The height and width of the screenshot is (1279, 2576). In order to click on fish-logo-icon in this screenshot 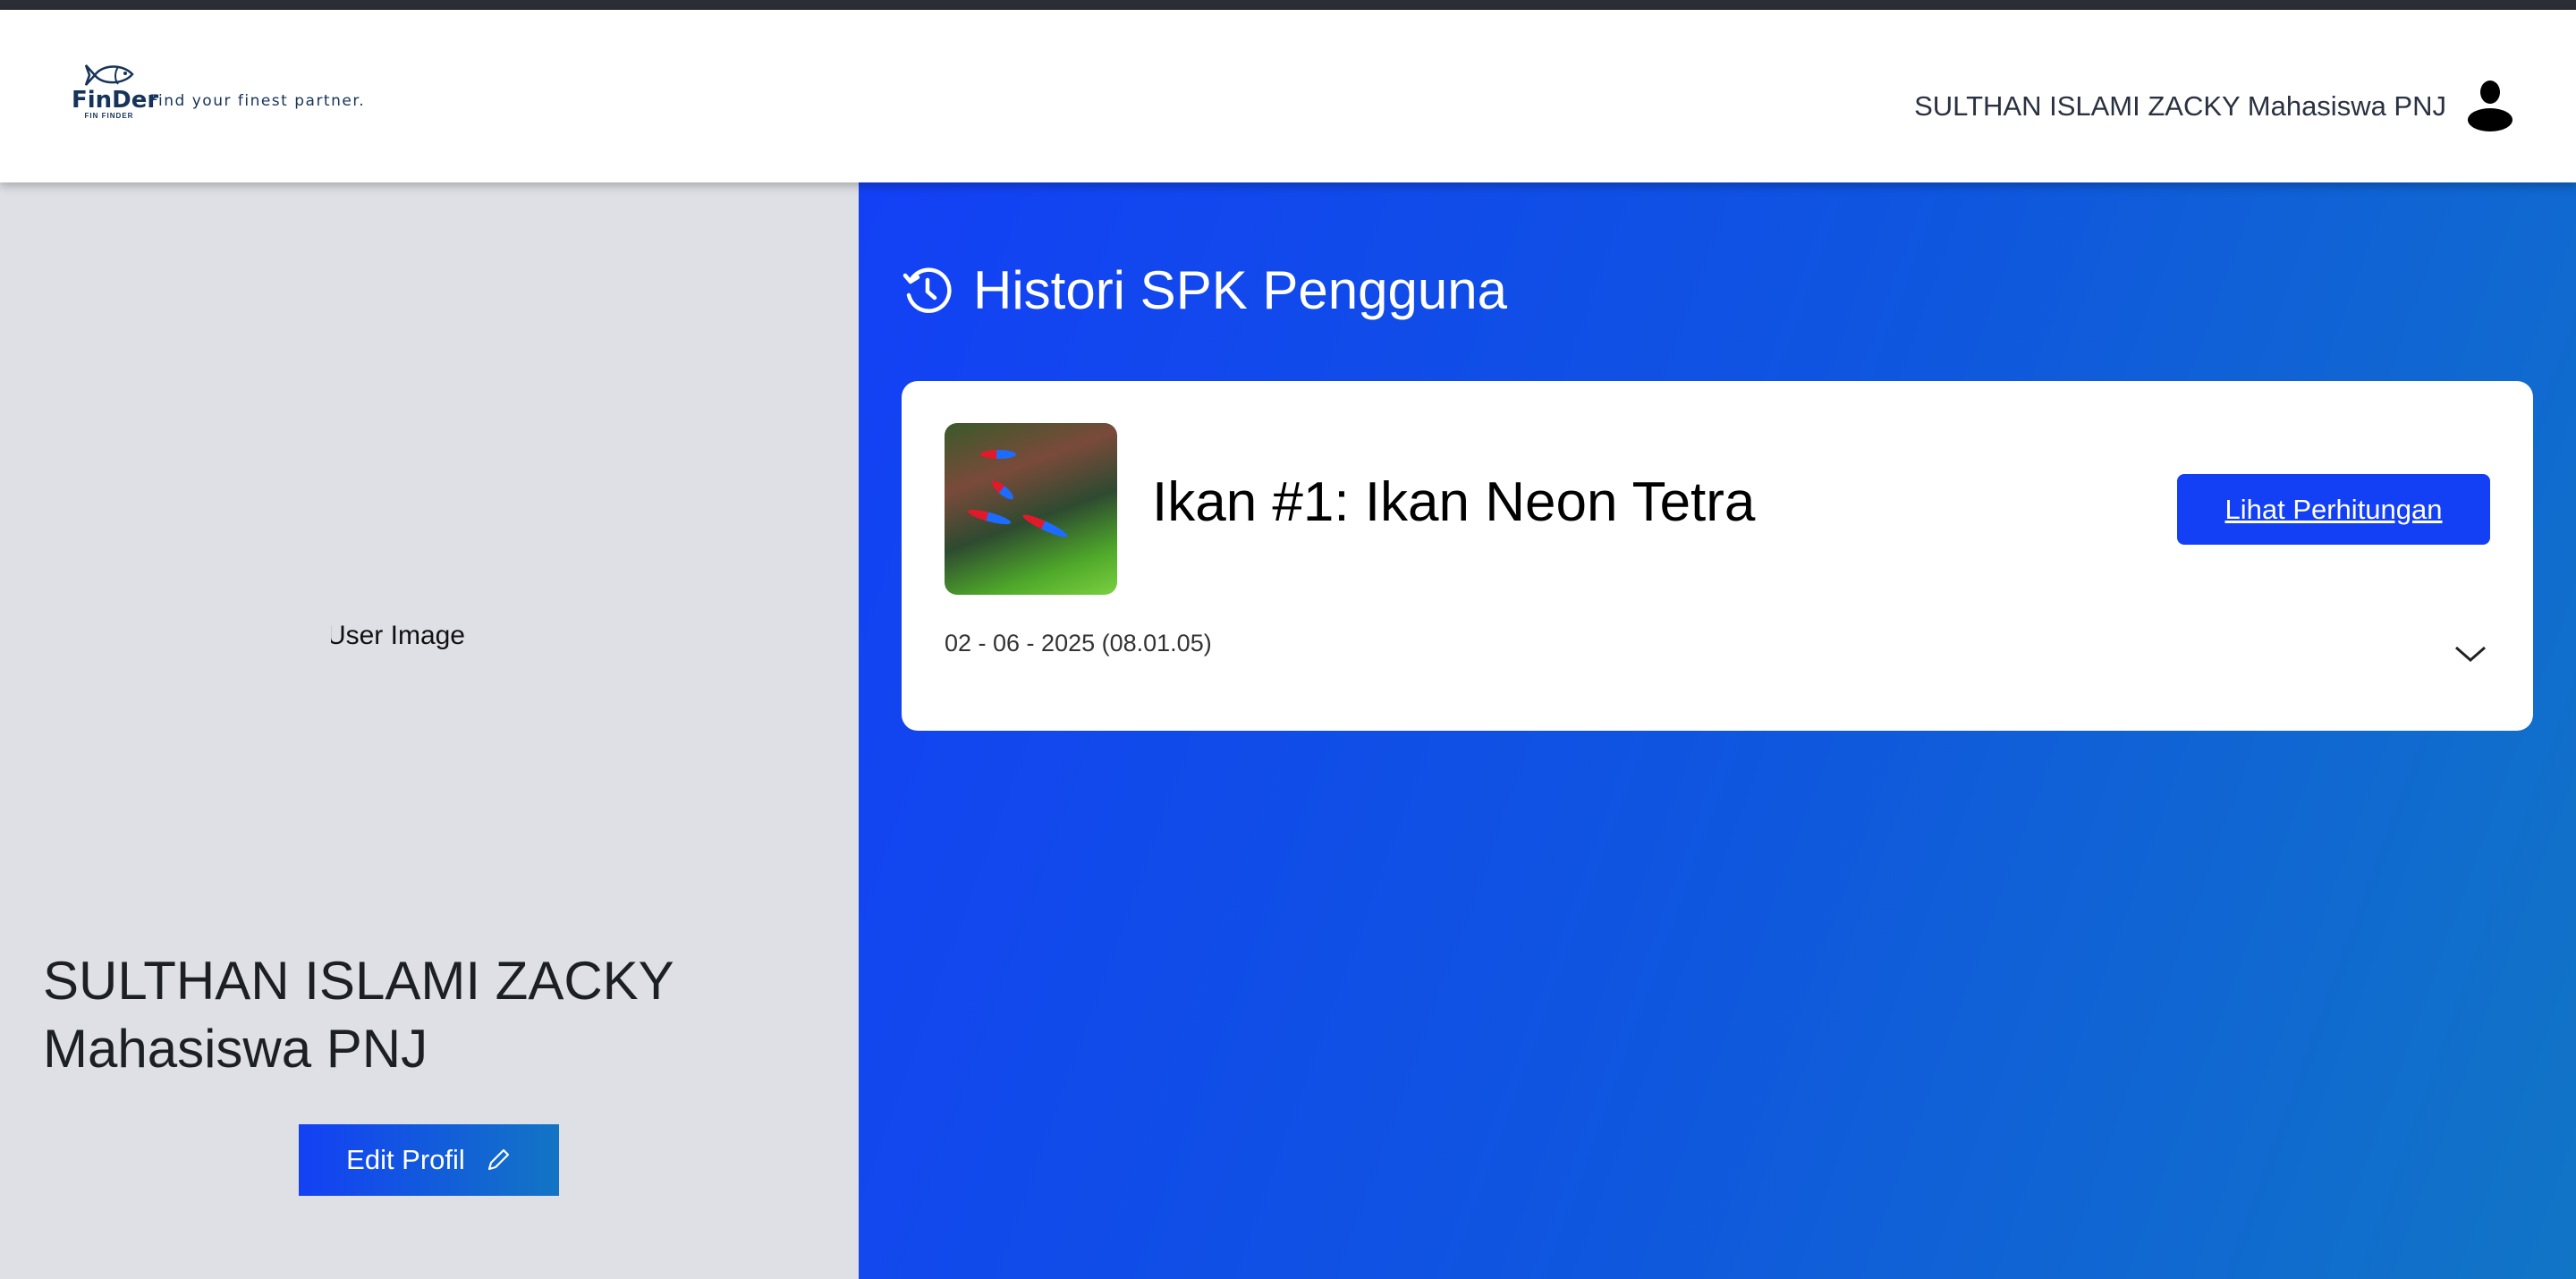, I will do `click(109, 75)`.